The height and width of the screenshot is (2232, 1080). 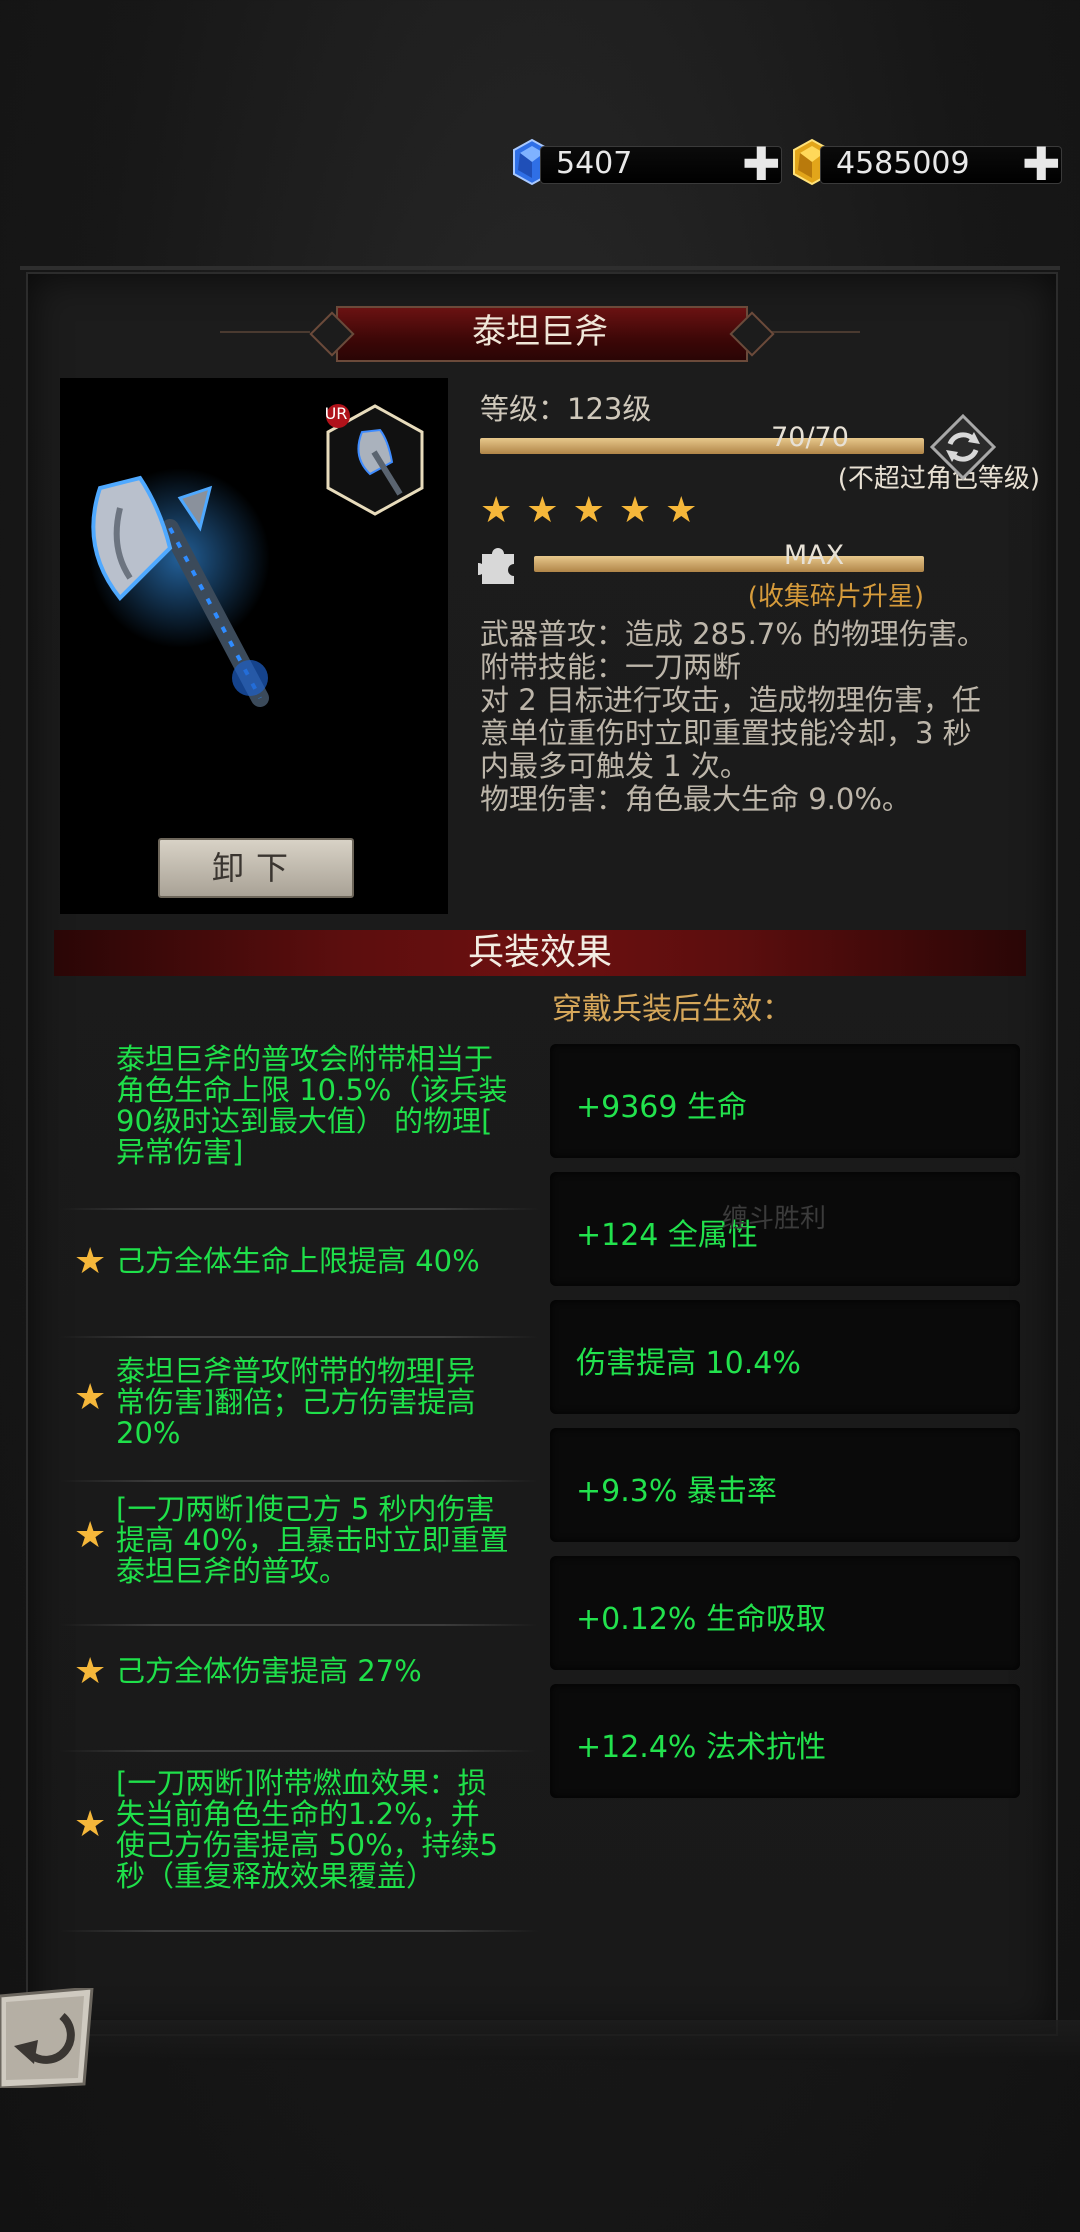 What do you see at coordinates (701, 1619) in the screenshot?
I see `stat-bonus-text: +0.12% 生命吸取` at bounding box center [701, 1619].